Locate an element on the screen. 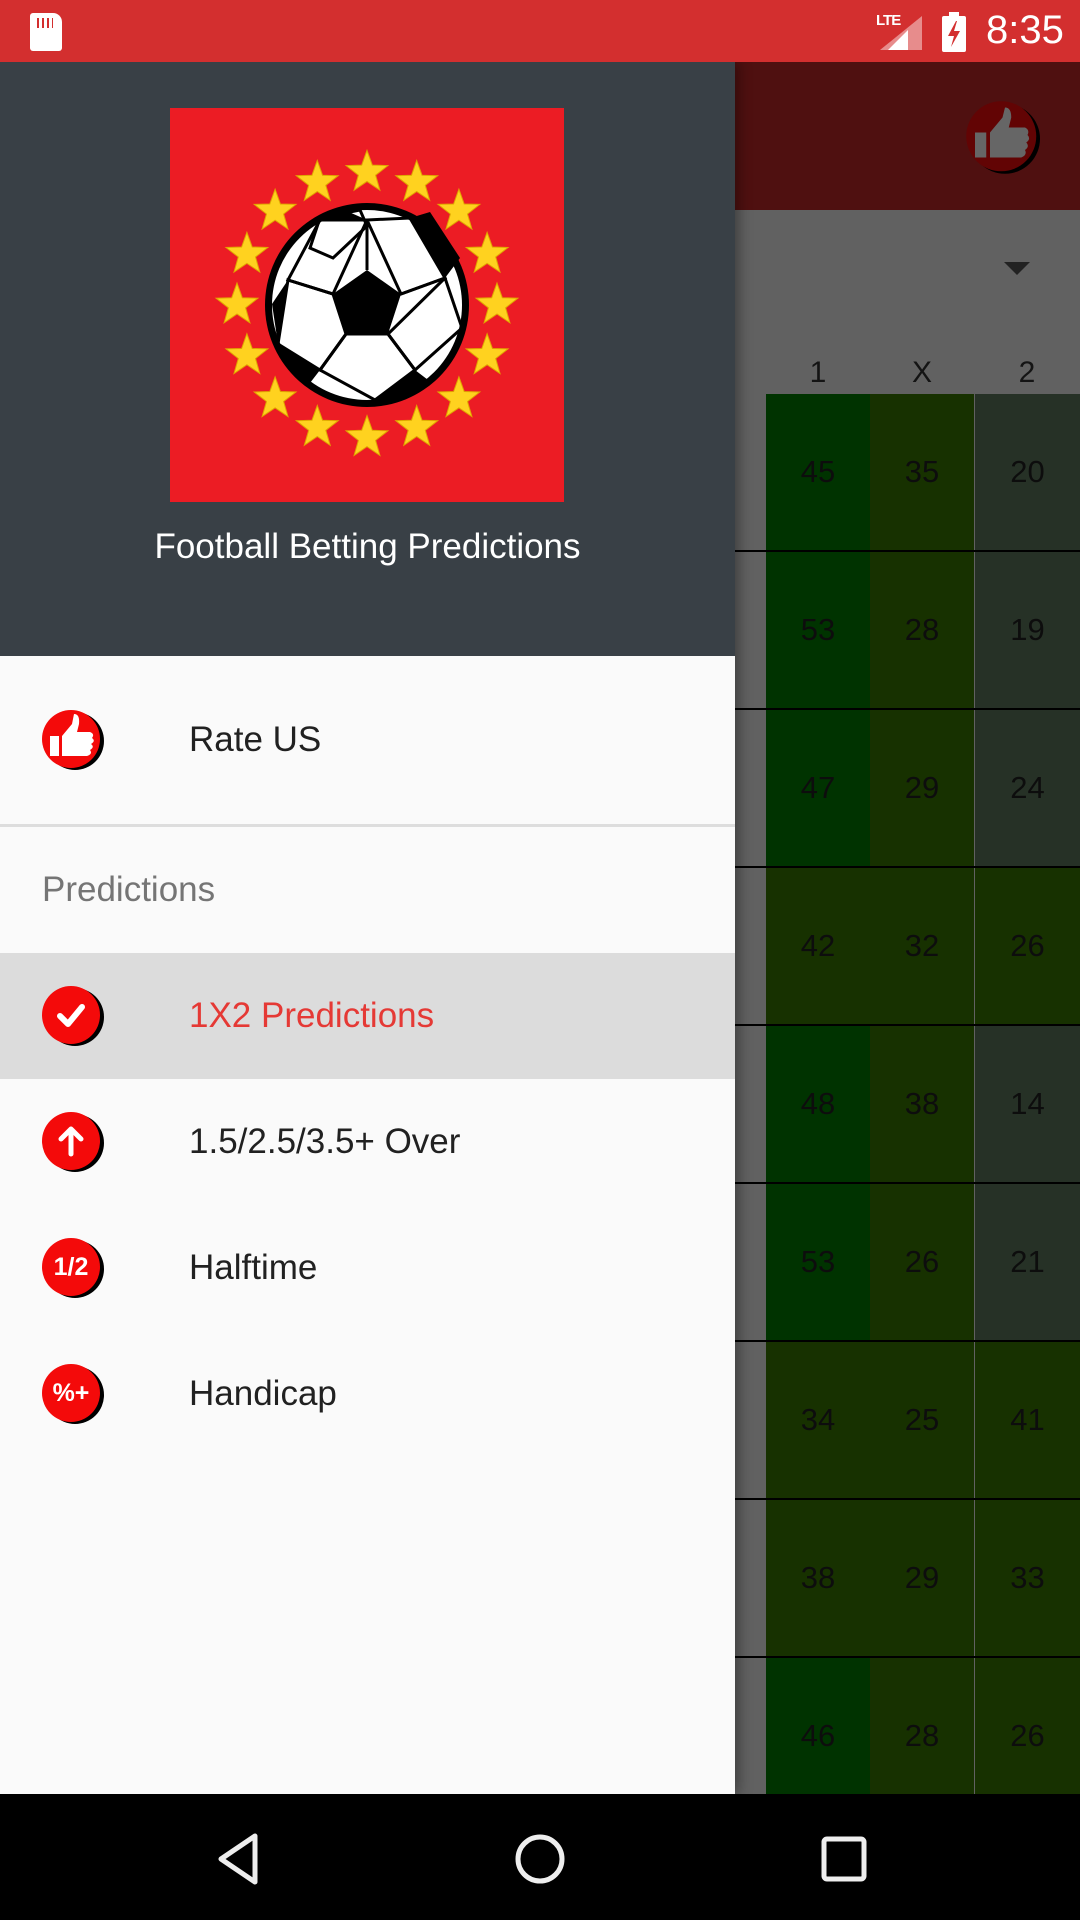  nav-item-rate-us: Rate US is located at coordinates (367, 740).